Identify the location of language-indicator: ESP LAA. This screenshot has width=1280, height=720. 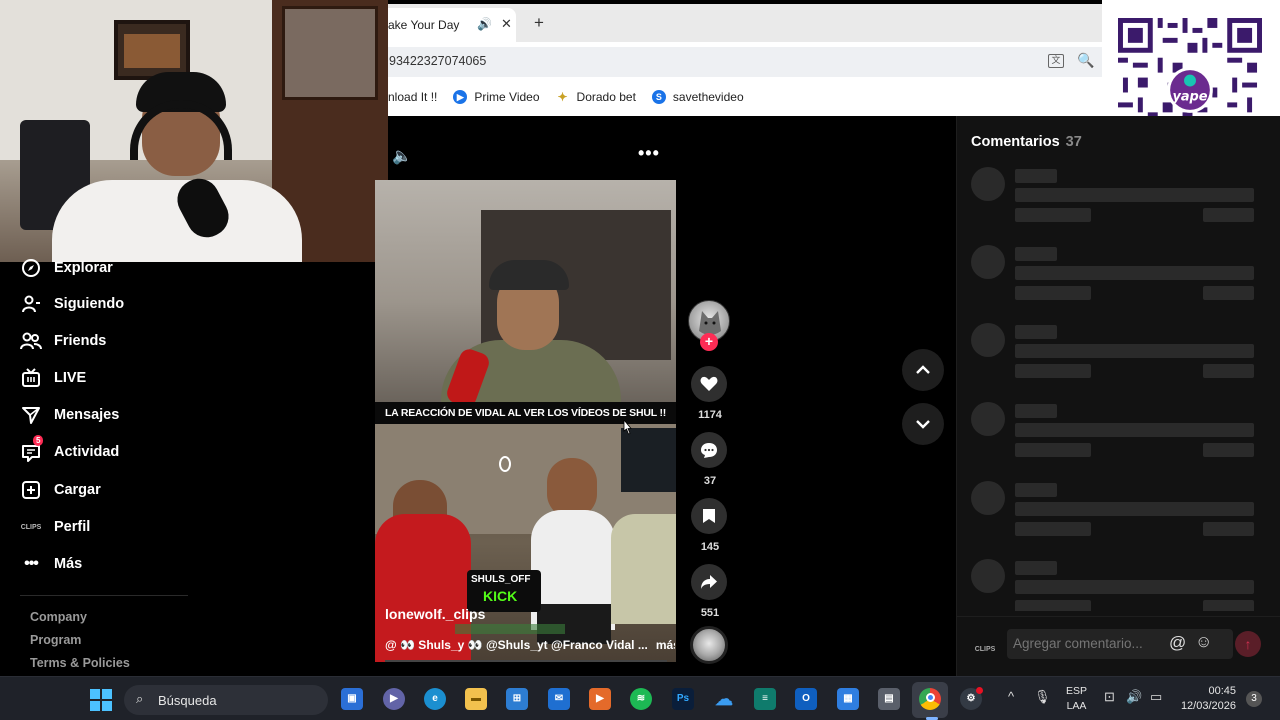
(1076, 699).